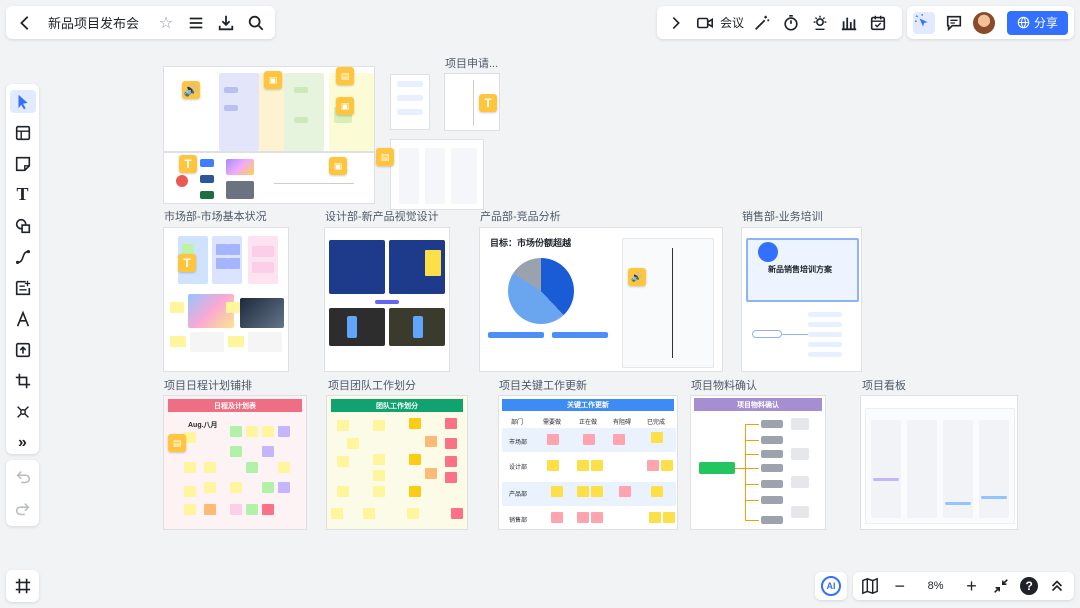 The width and height of the screenshot is (1080, 608). What do you see at coordinates (23, 318) in the screenshot?
I see `pen-tool-icon` at bounding box center [23, 318].